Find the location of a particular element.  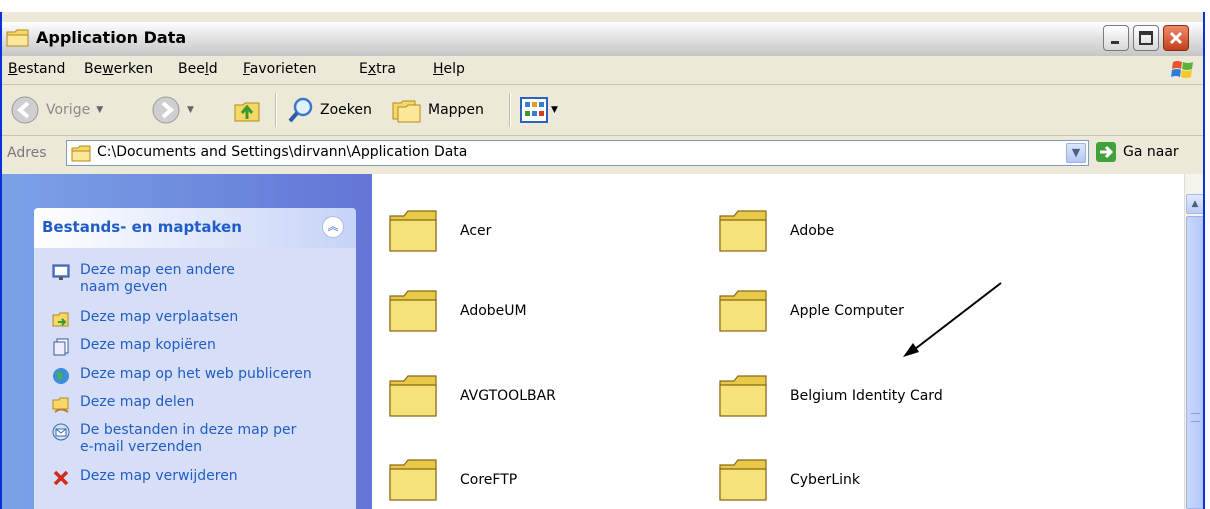

folder-item: Apple Computer is located at coordinates (811, 311).